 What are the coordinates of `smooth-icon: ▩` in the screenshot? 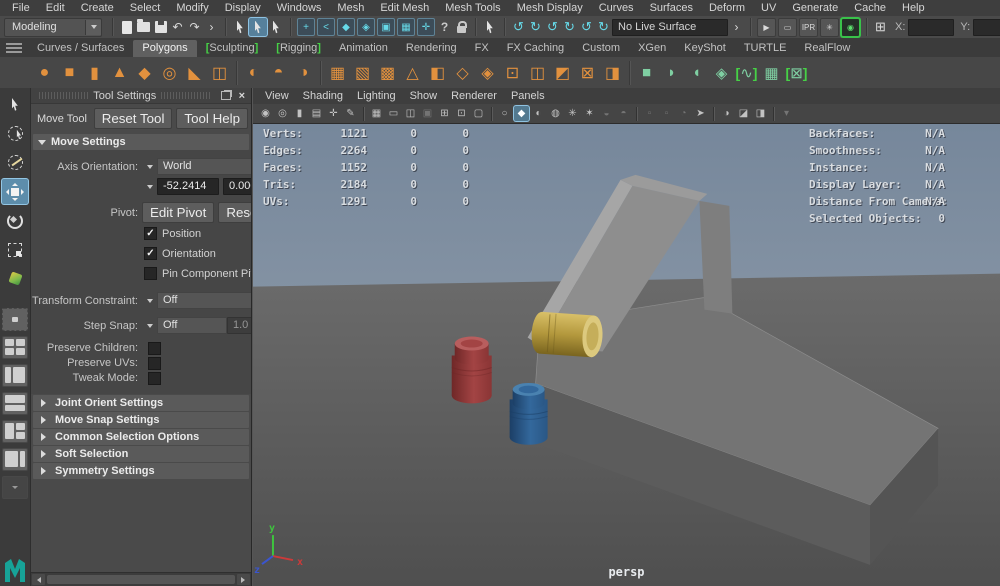 It's located at (387, 73).